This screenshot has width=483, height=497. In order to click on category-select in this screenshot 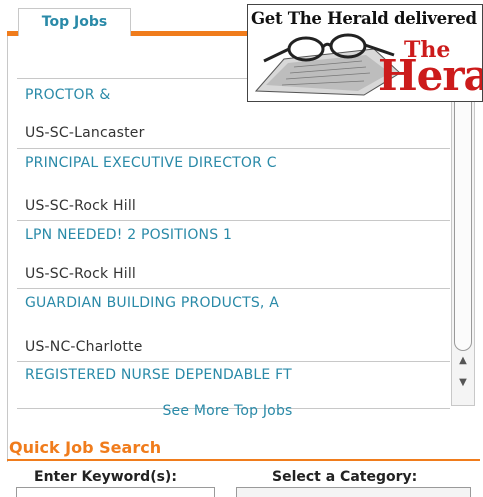, I will do `click(353, 492)`.